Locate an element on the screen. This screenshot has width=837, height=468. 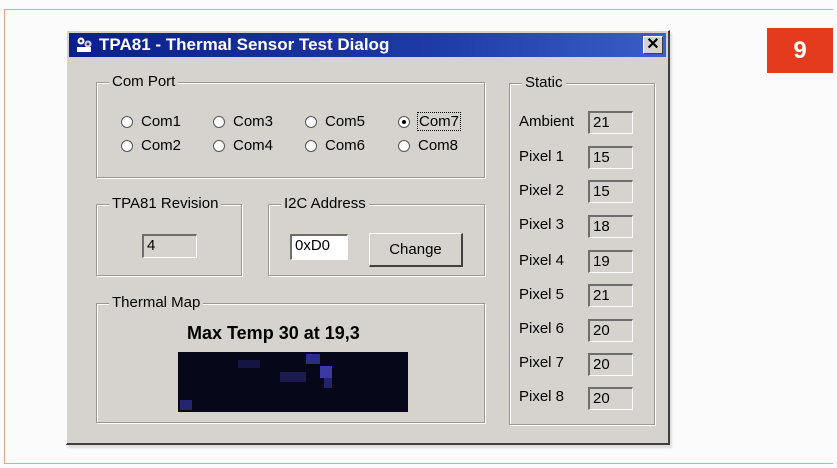
radio-com5-label: Com5 is located at coordinates (345, 121).